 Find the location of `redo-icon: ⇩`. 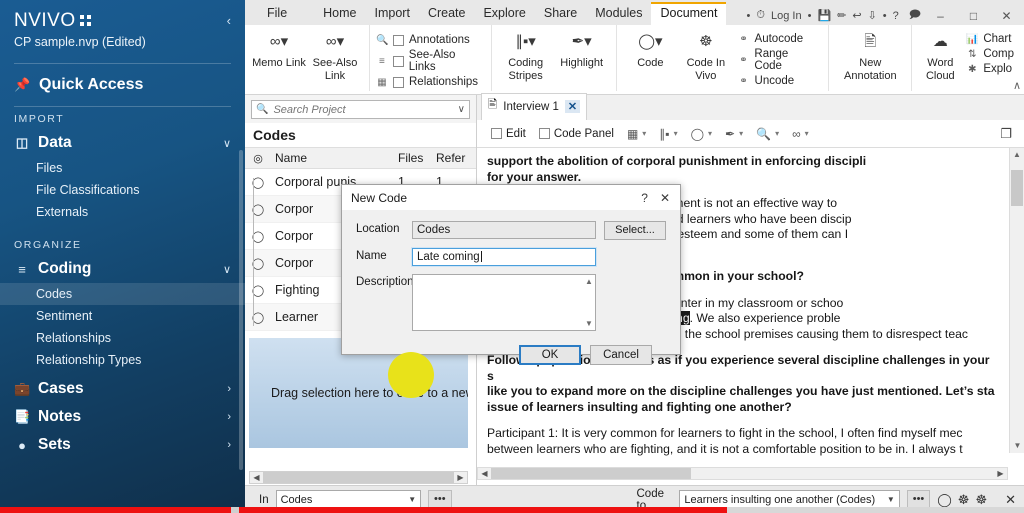

redo-icon: ⇩ is located at coordinates (872, 15).